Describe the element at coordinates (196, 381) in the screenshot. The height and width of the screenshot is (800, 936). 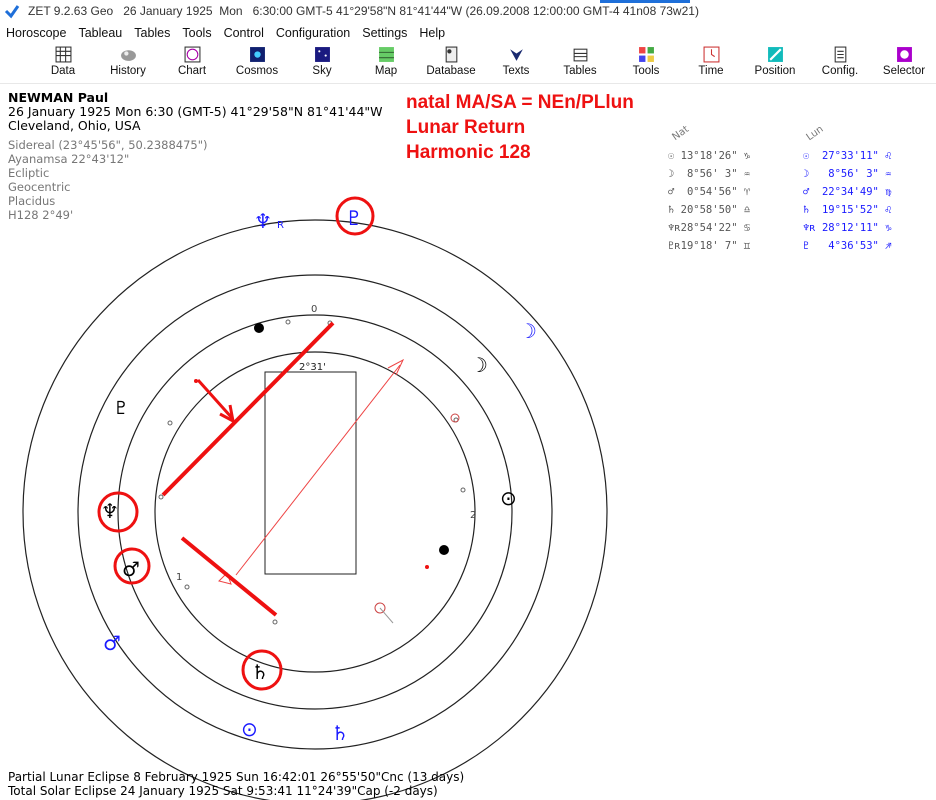
I see `red-dot` at that location.